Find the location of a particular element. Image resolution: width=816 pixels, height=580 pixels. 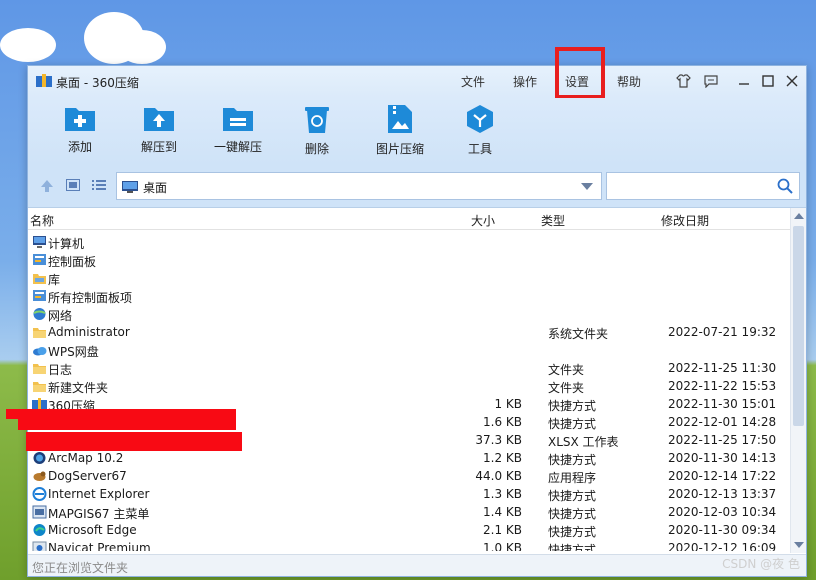

address-dropdown-icon is located at coordinates (587, 186).